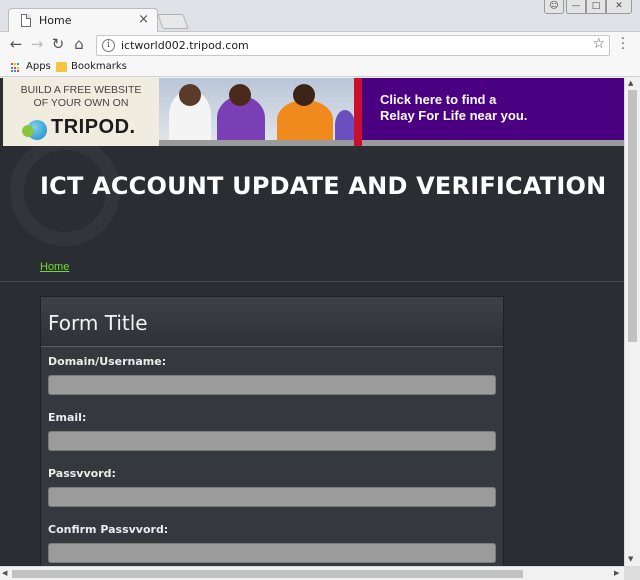 This screenshot has height=580, width=640. What do you see at coordinates (598, 44) in the screenshot?
I see `bookmark-star-icon: ☆` at bounding box center [598, 44].